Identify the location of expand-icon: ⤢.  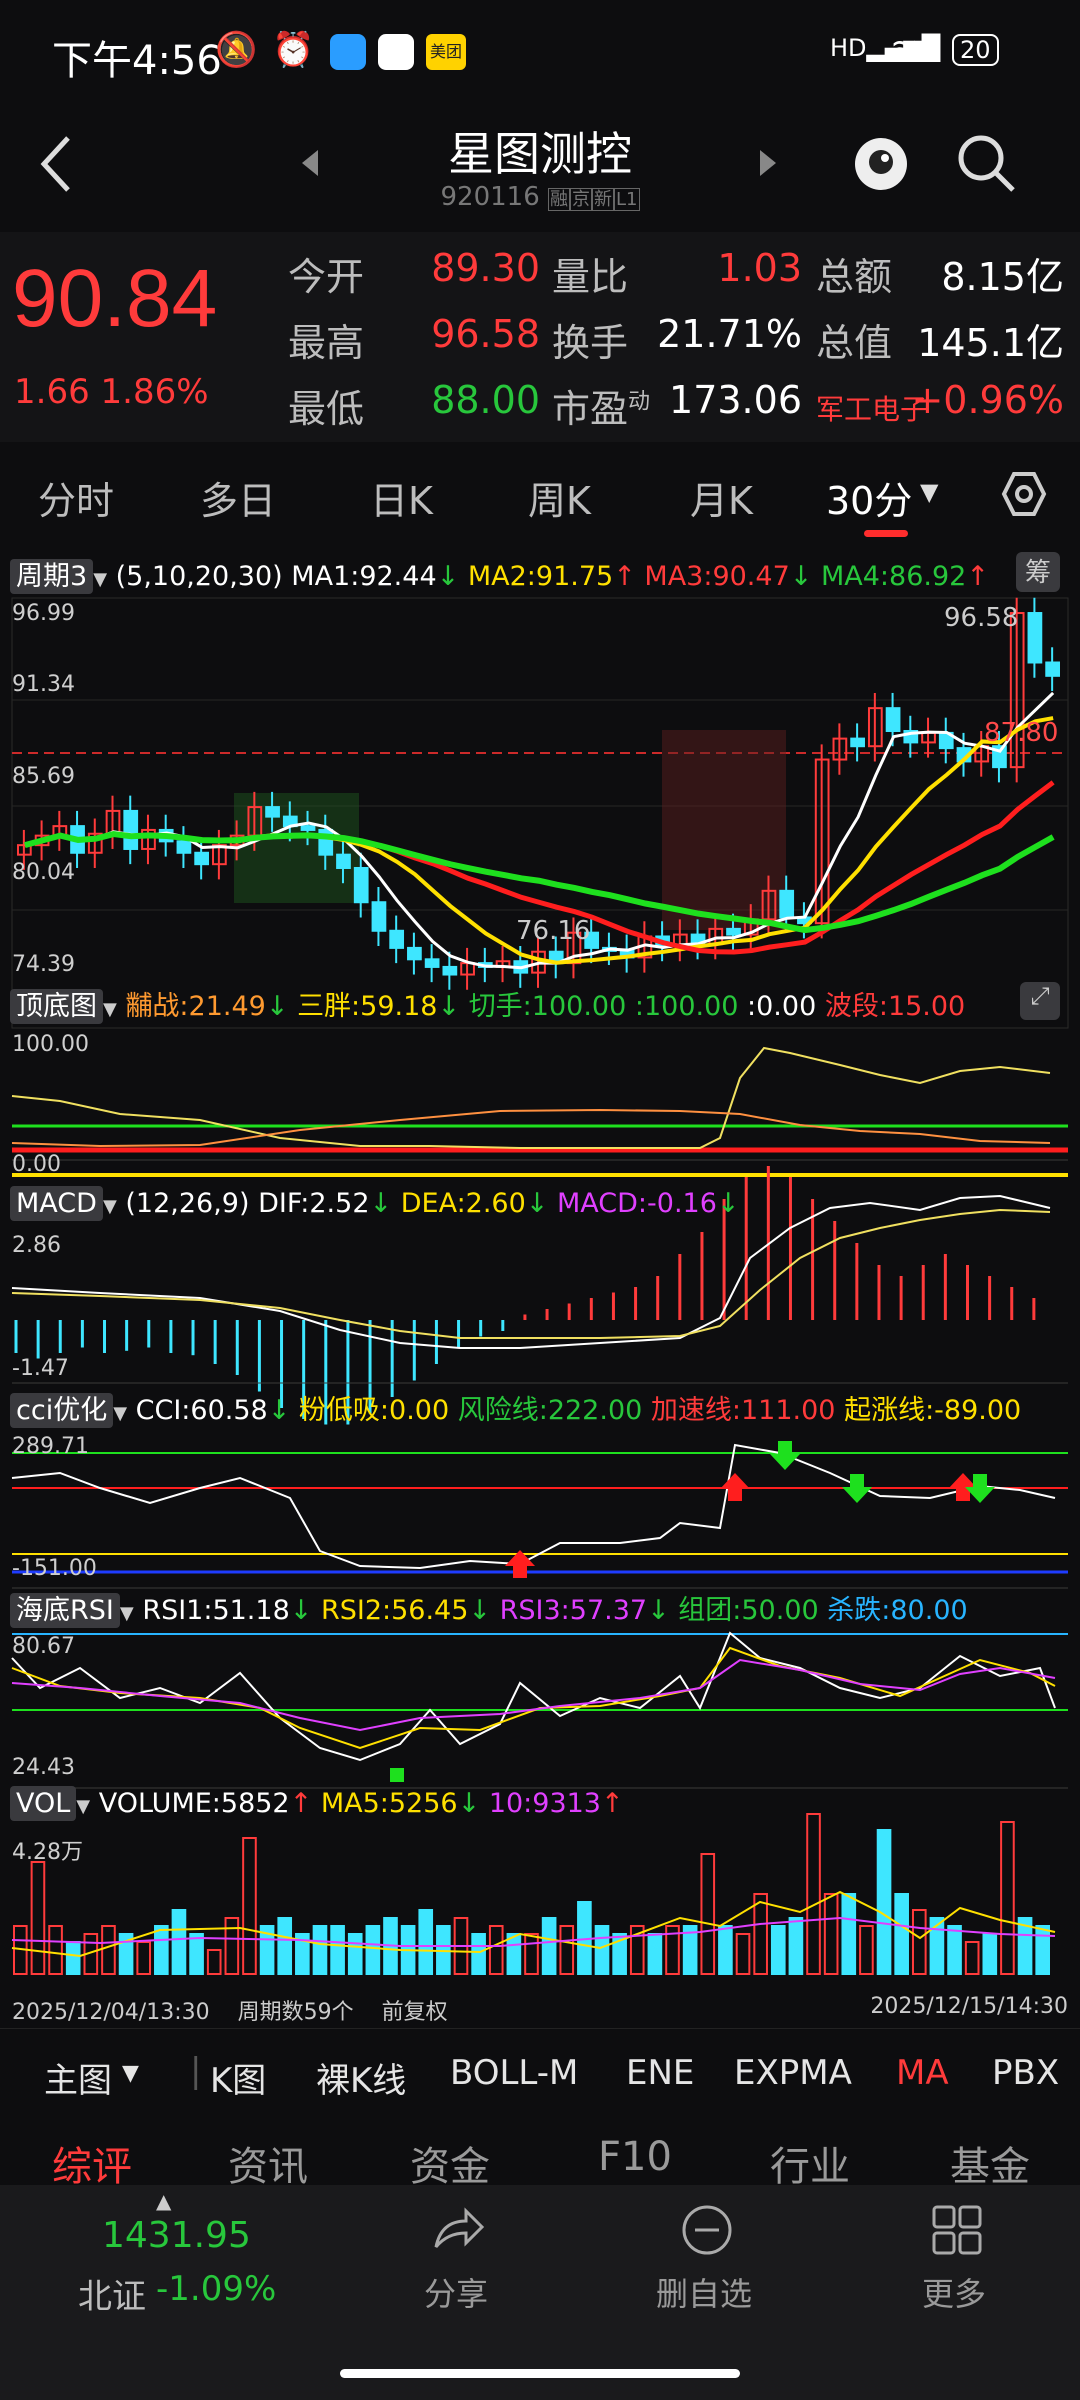
(1040, 1001).